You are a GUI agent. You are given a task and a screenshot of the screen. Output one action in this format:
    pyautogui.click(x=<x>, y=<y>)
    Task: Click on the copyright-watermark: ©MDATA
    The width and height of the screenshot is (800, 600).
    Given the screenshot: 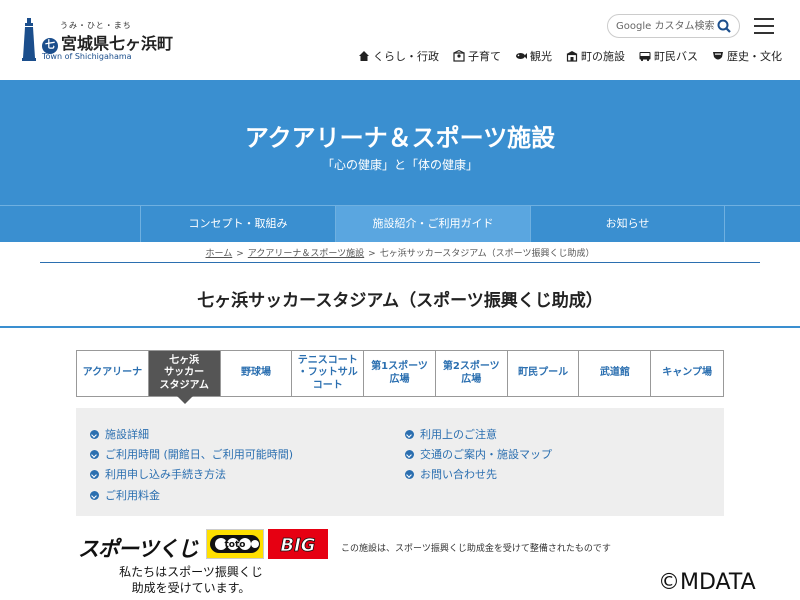 What is the action you would take?
    pyautogui.click(x=707, y=582)
    